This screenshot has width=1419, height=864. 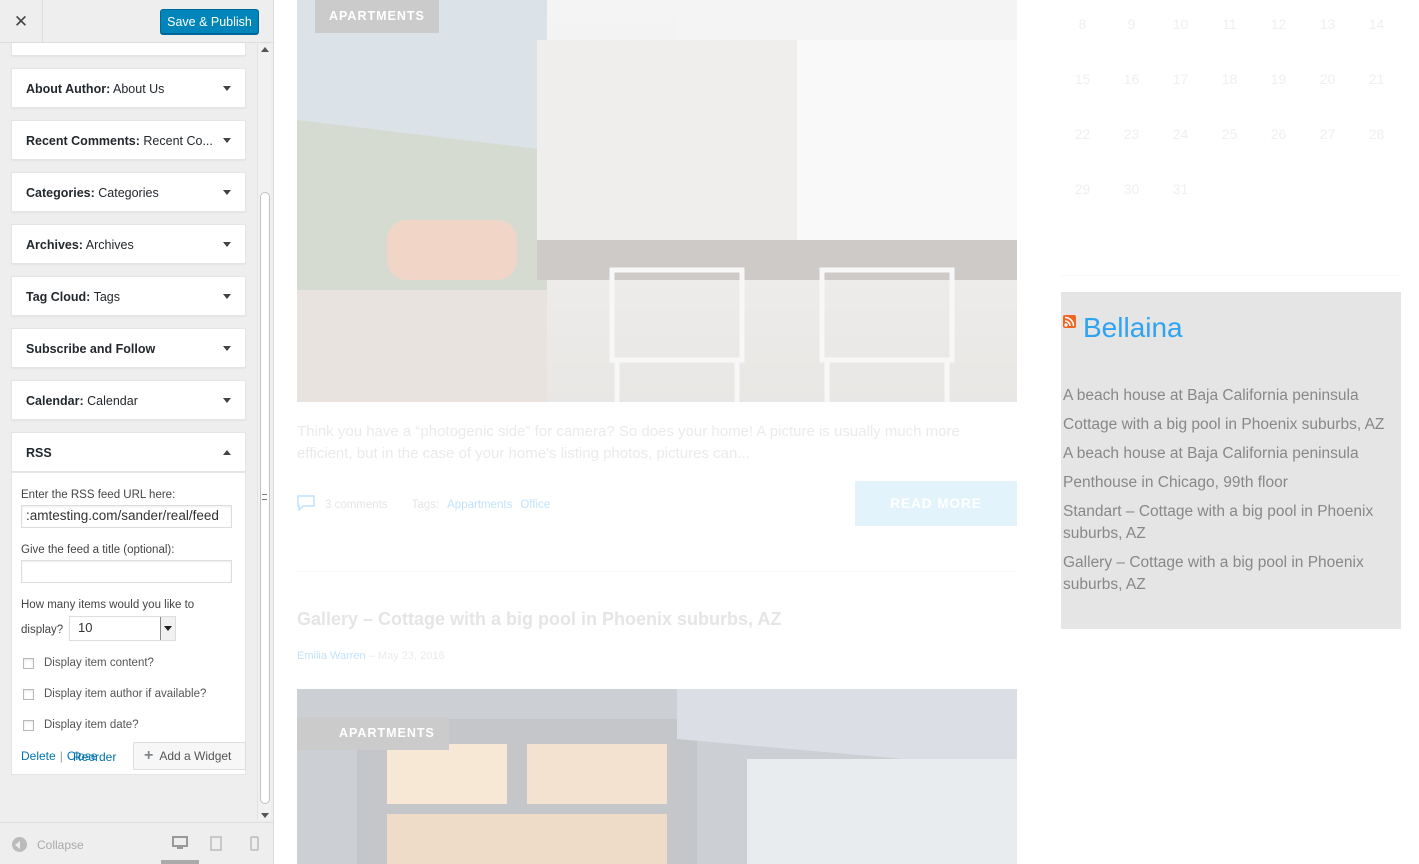 What do you see at coordinates (1082, 134) in the screenshot?
I see `calendar-day: 22` at bounding box center [1082, 134].